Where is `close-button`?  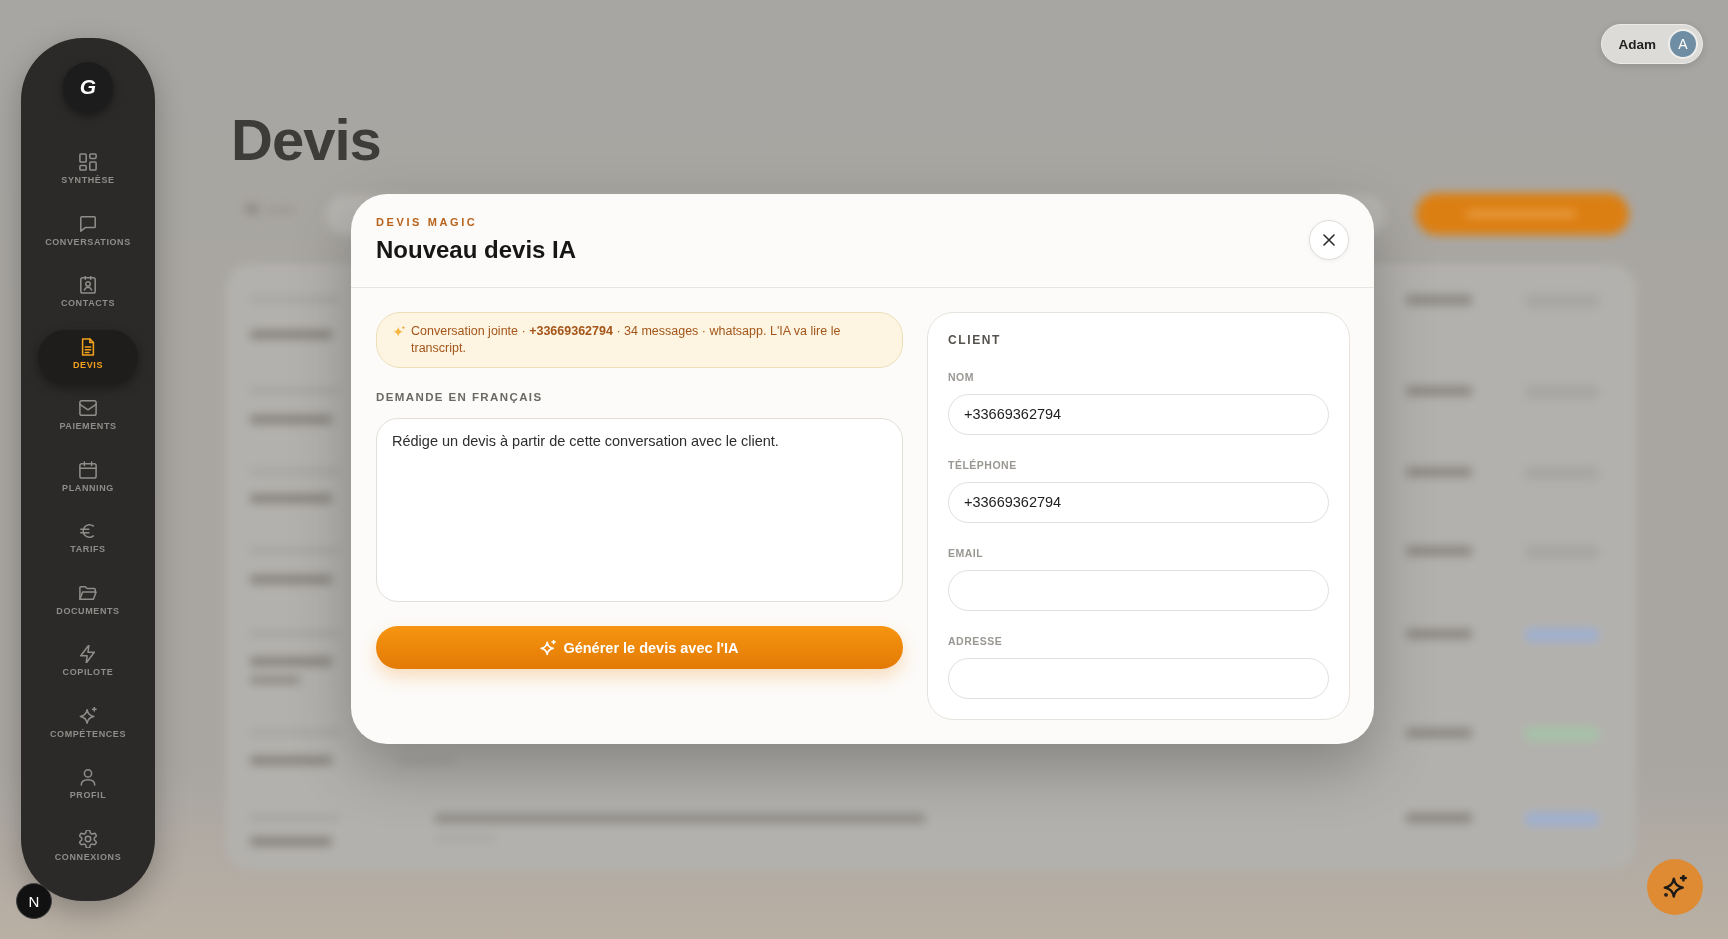 close-button is located at coordinates (1329, 240).